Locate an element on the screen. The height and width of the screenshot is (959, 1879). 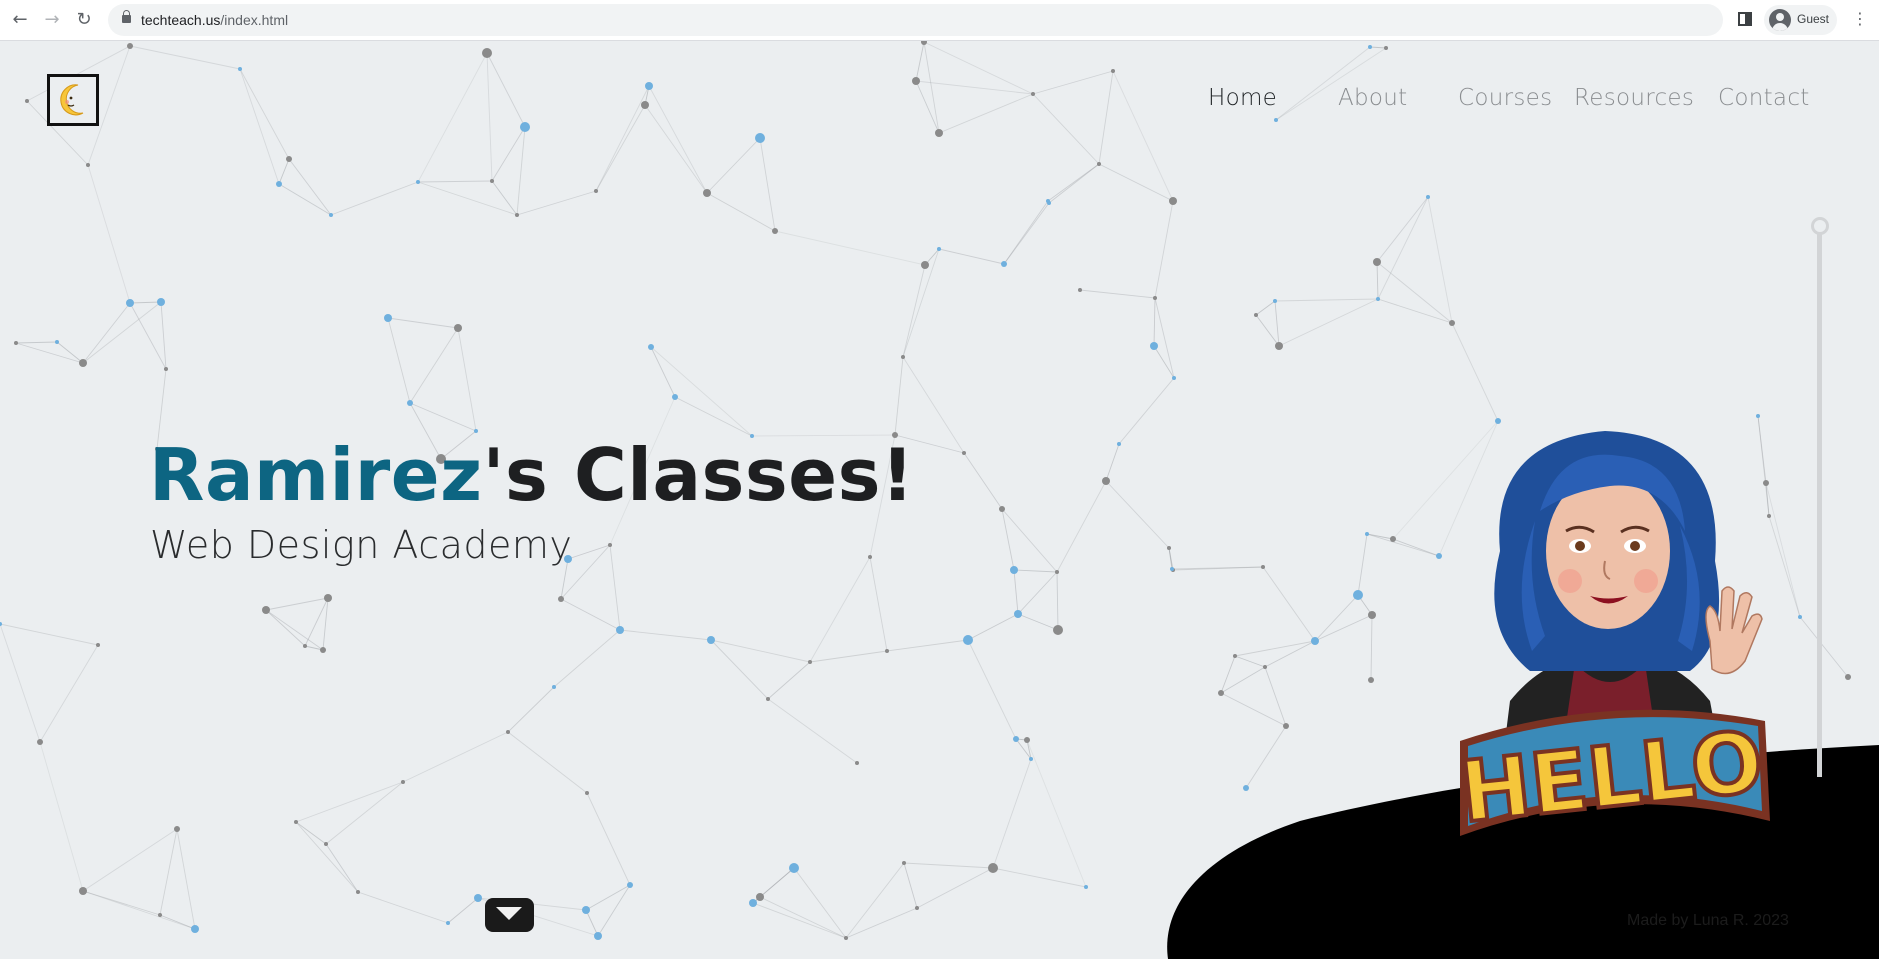
nav-contact: Contact is located at coordinates (1764, 98).